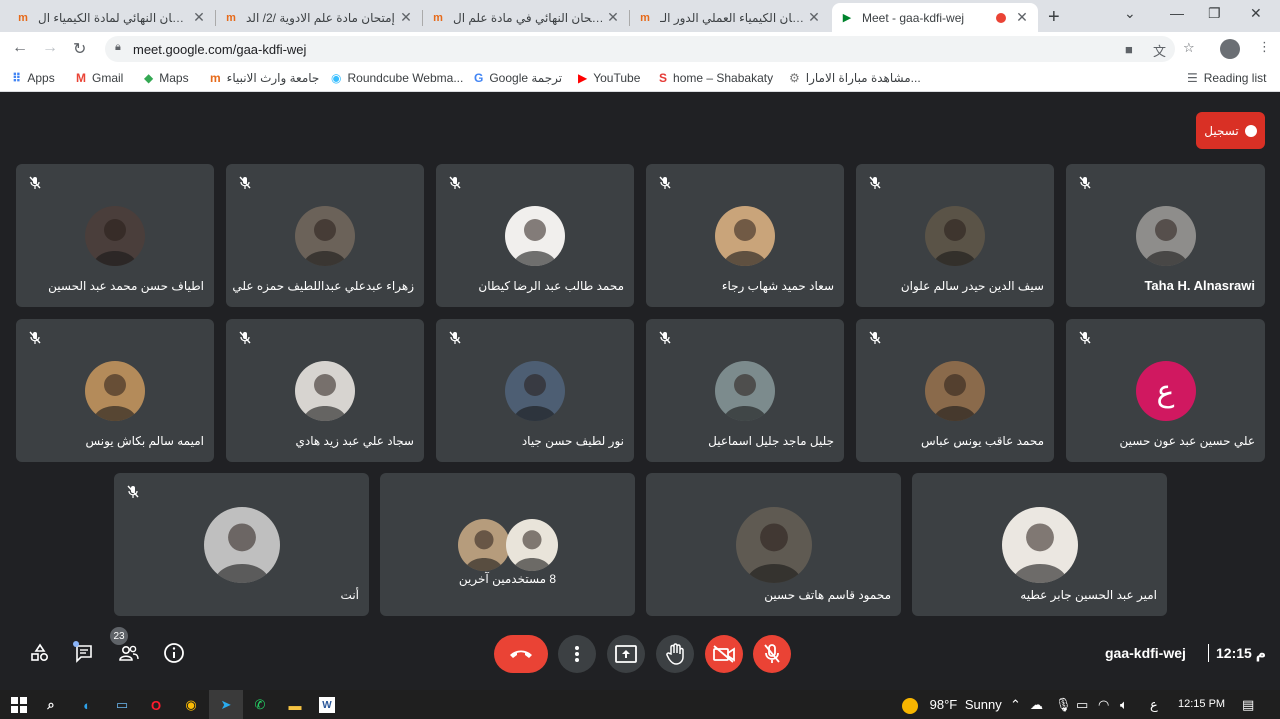  Describe the element at coordinates (1248, 705) in the screenshot. I see `notifications-icon: ▤` at that location.